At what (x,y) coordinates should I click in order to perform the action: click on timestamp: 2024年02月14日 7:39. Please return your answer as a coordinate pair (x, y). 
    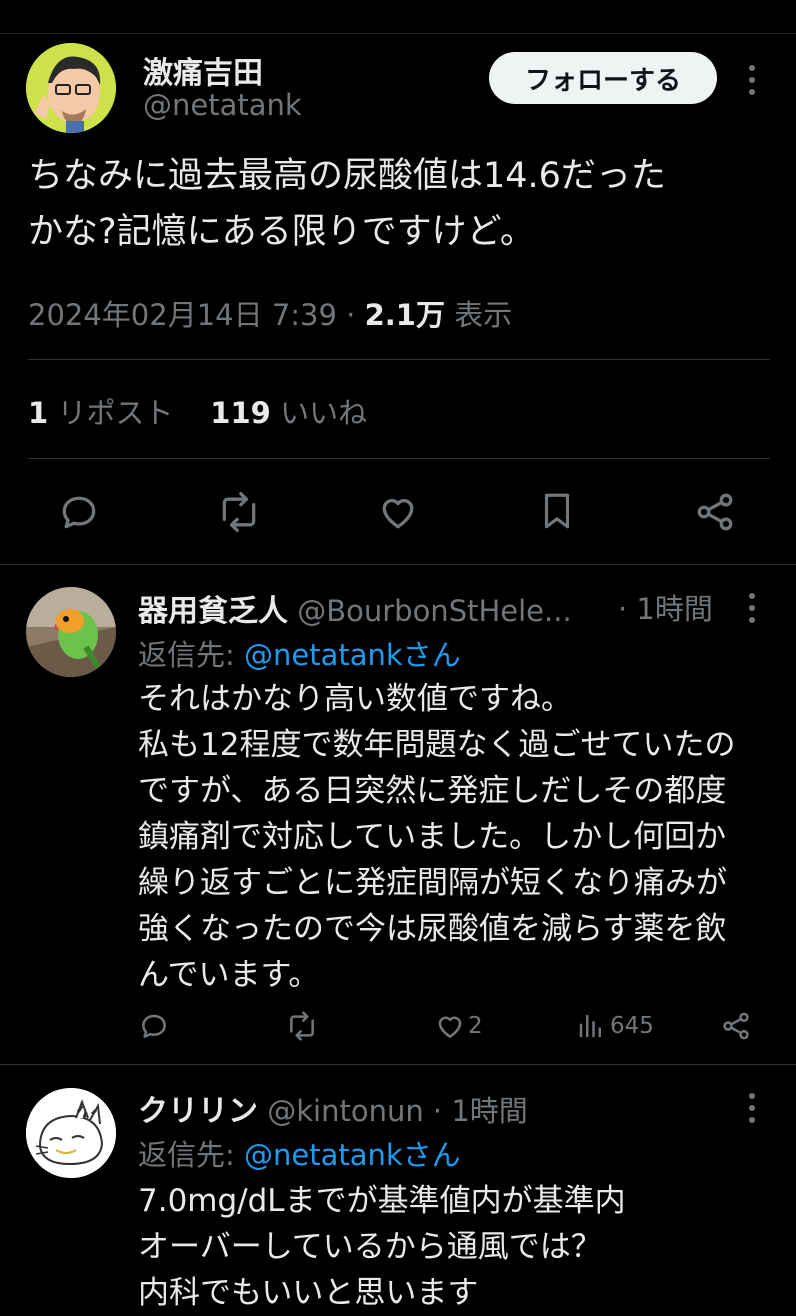
    Looking at the image, I should click on (182, 315).